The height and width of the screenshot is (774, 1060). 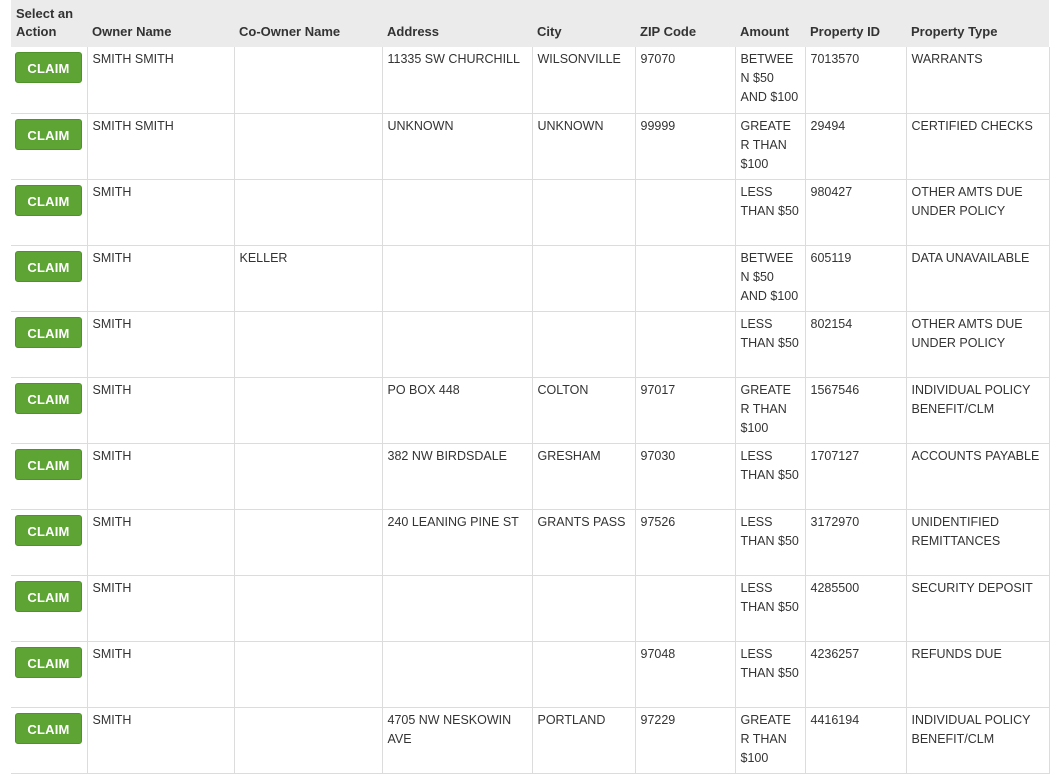 I want to click on property-type-cell: UNIDENTIFIED REMITTANCES, so click(x=977, y=542).